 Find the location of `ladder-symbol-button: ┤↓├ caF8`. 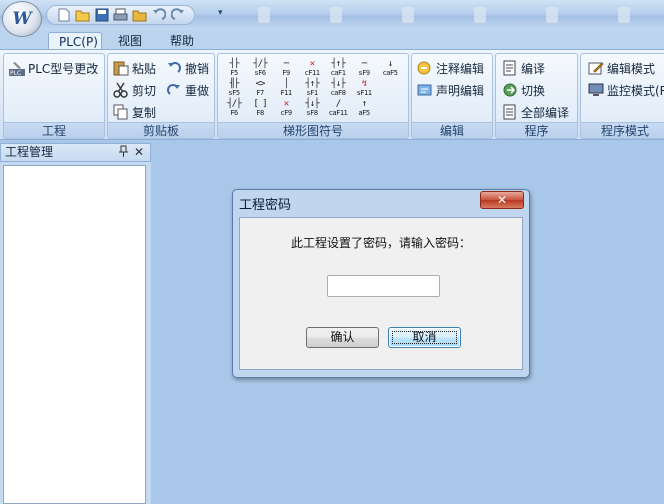

ladder-symbol-button: ┤↓├ caF8 is located at coordinates (338, 89).